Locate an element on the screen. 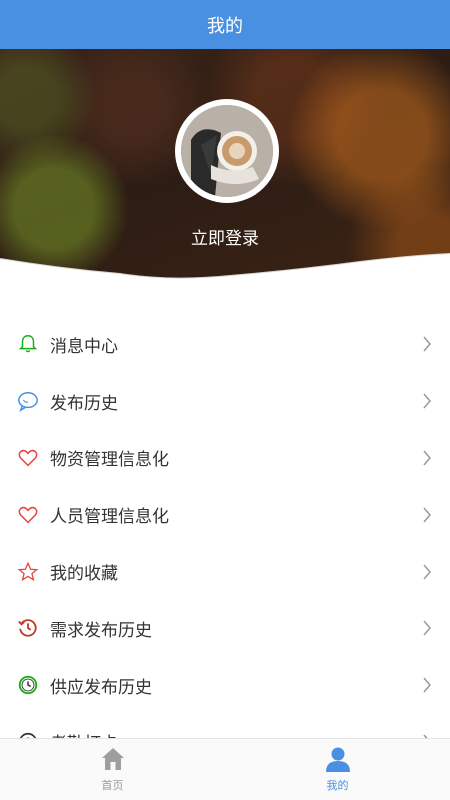  menu-item-label: 供应发布历史 is located at coordinates (101, 687).